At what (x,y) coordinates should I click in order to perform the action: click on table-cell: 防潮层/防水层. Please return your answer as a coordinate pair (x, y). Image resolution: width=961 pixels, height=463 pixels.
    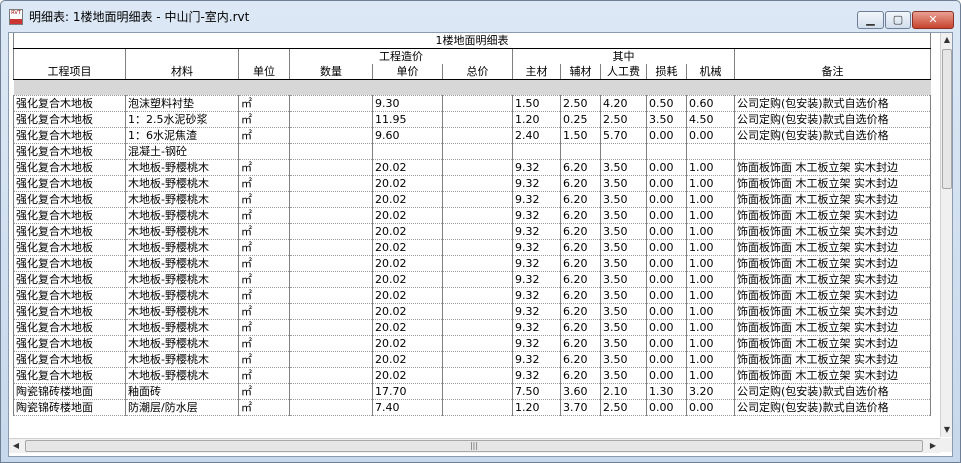
    Looking at the image, I should click on (182, 407).